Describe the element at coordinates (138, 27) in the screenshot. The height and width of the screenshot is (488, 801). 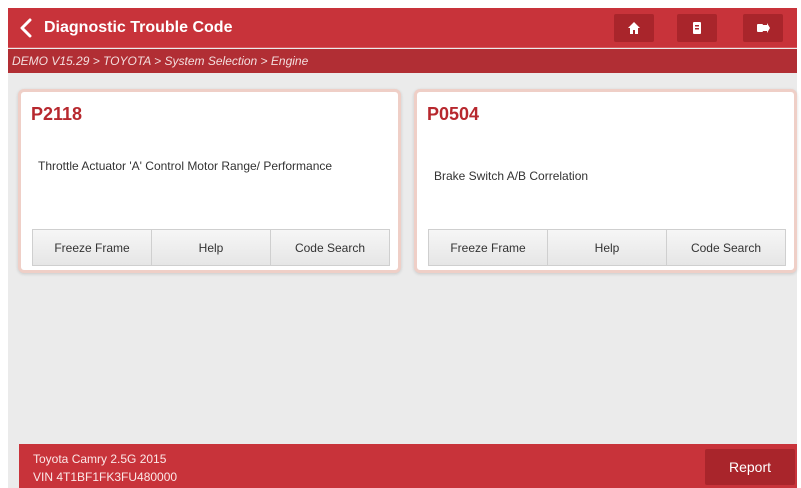
I see `page-title: Diagnostic Trouble Code` at that location.